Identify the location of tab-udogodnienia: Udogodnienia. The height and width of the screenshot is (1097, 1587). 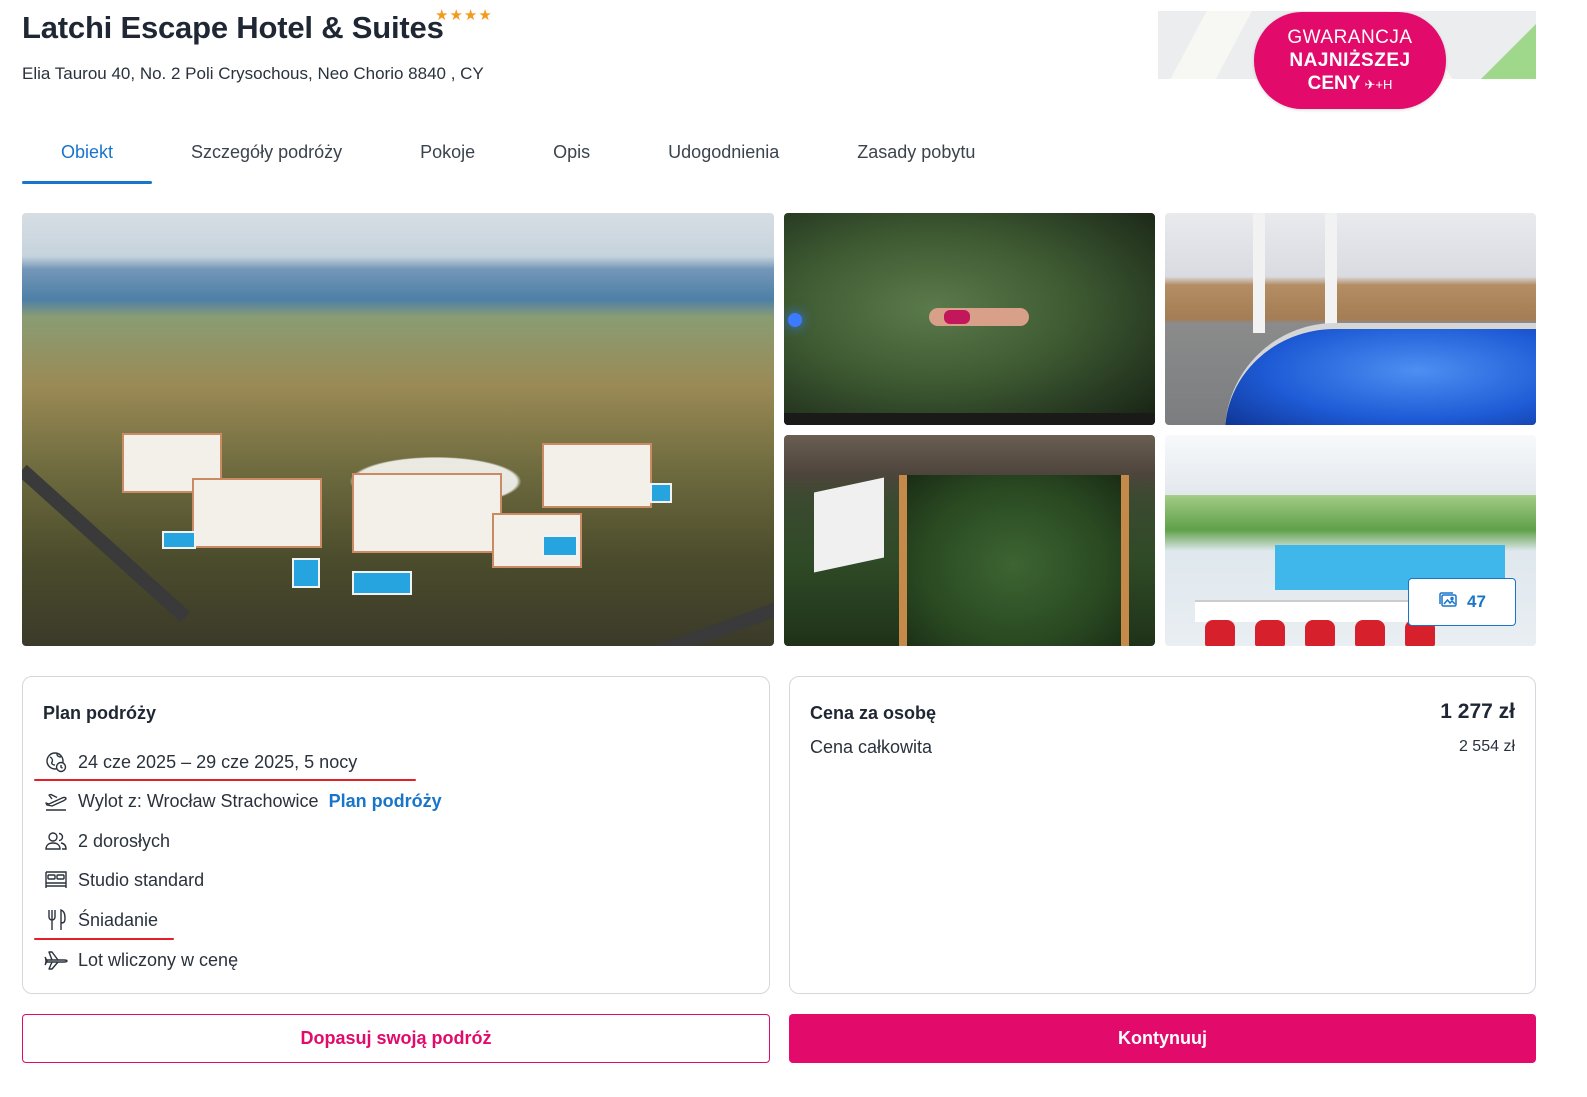
(723, 155).